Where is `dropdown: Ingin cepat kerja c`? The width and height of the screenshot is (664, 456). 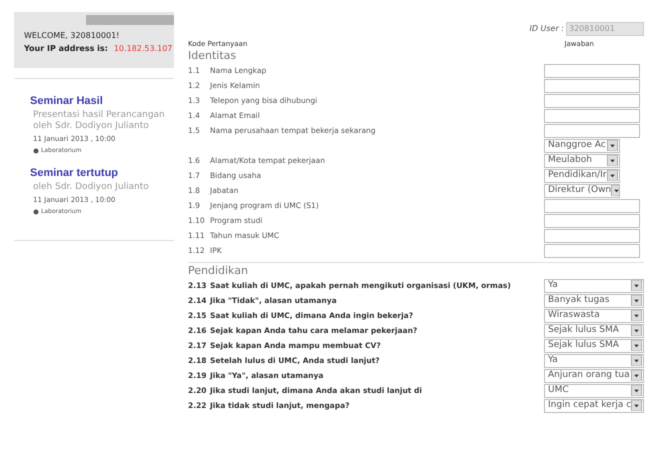
dropdown: Ingin cepat kerja c is located at coordinates (594, 405).